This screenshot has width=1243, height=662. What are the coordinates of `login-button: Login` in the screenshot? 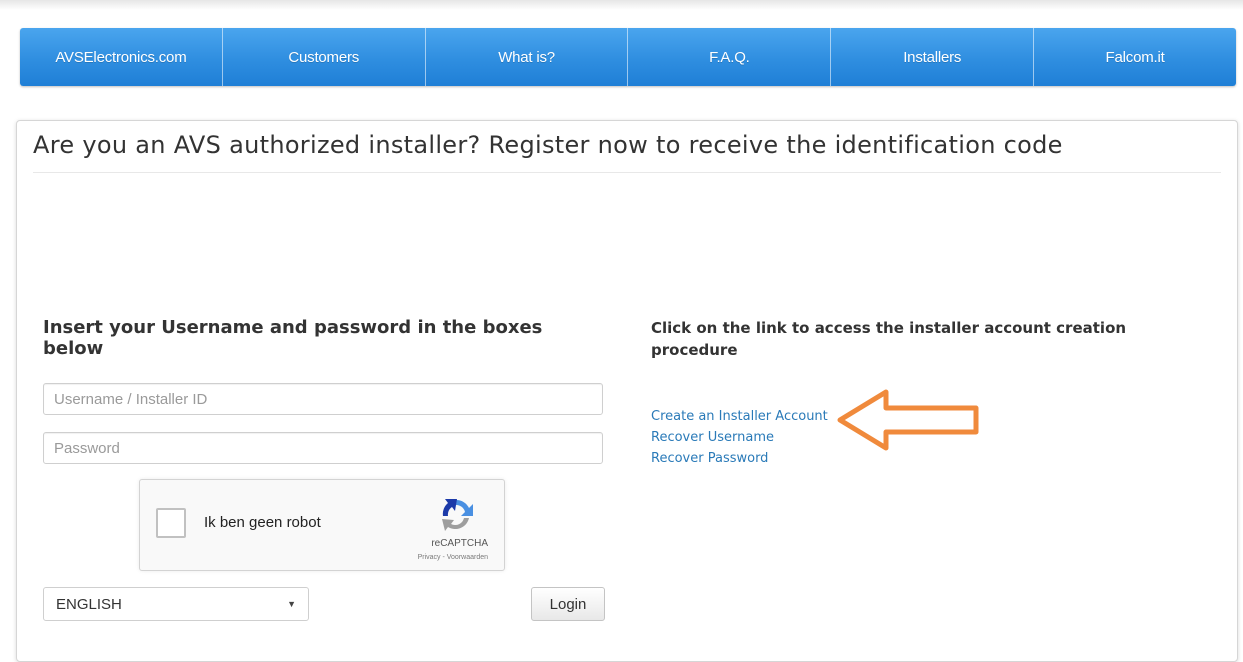 It's located at (568, 604).